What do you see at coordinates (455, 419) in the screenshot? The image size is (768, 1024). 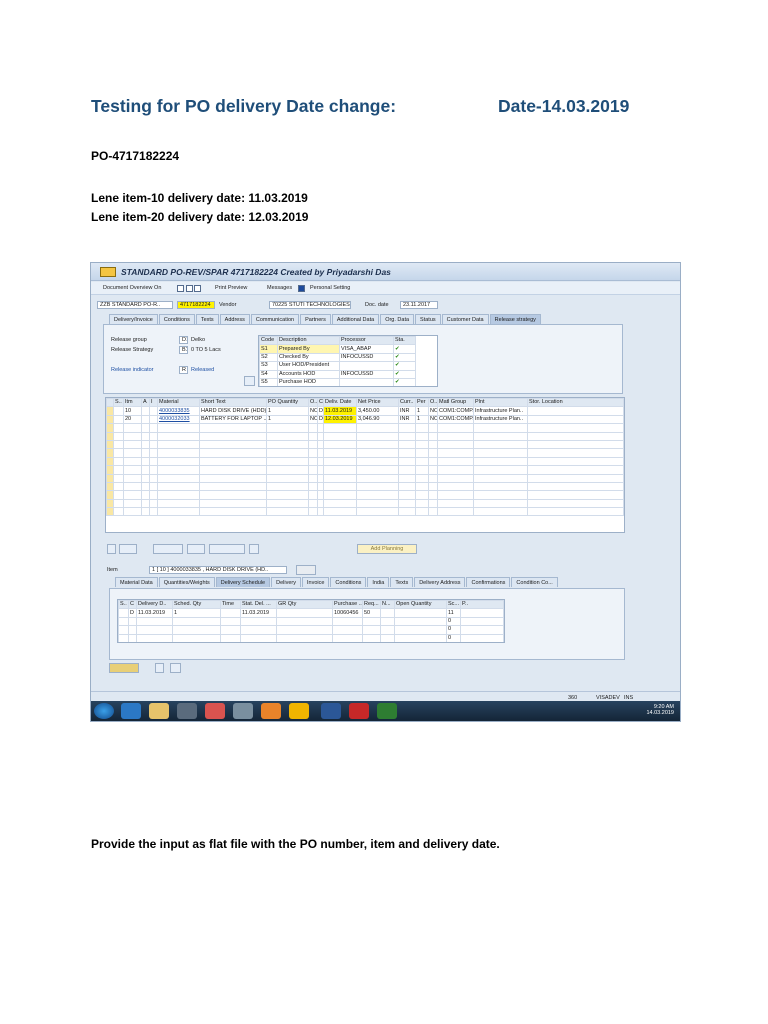 I see `table-cell: COM1:COMP..` at bounding box center [455, 419].